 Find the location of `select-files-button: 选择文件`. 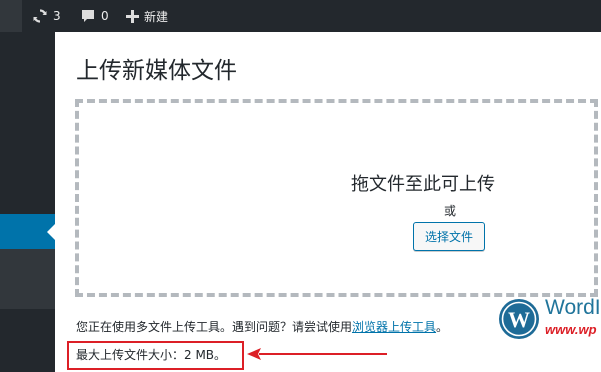

select-files-button: 选择文件 is located at coordinates (449, 236).